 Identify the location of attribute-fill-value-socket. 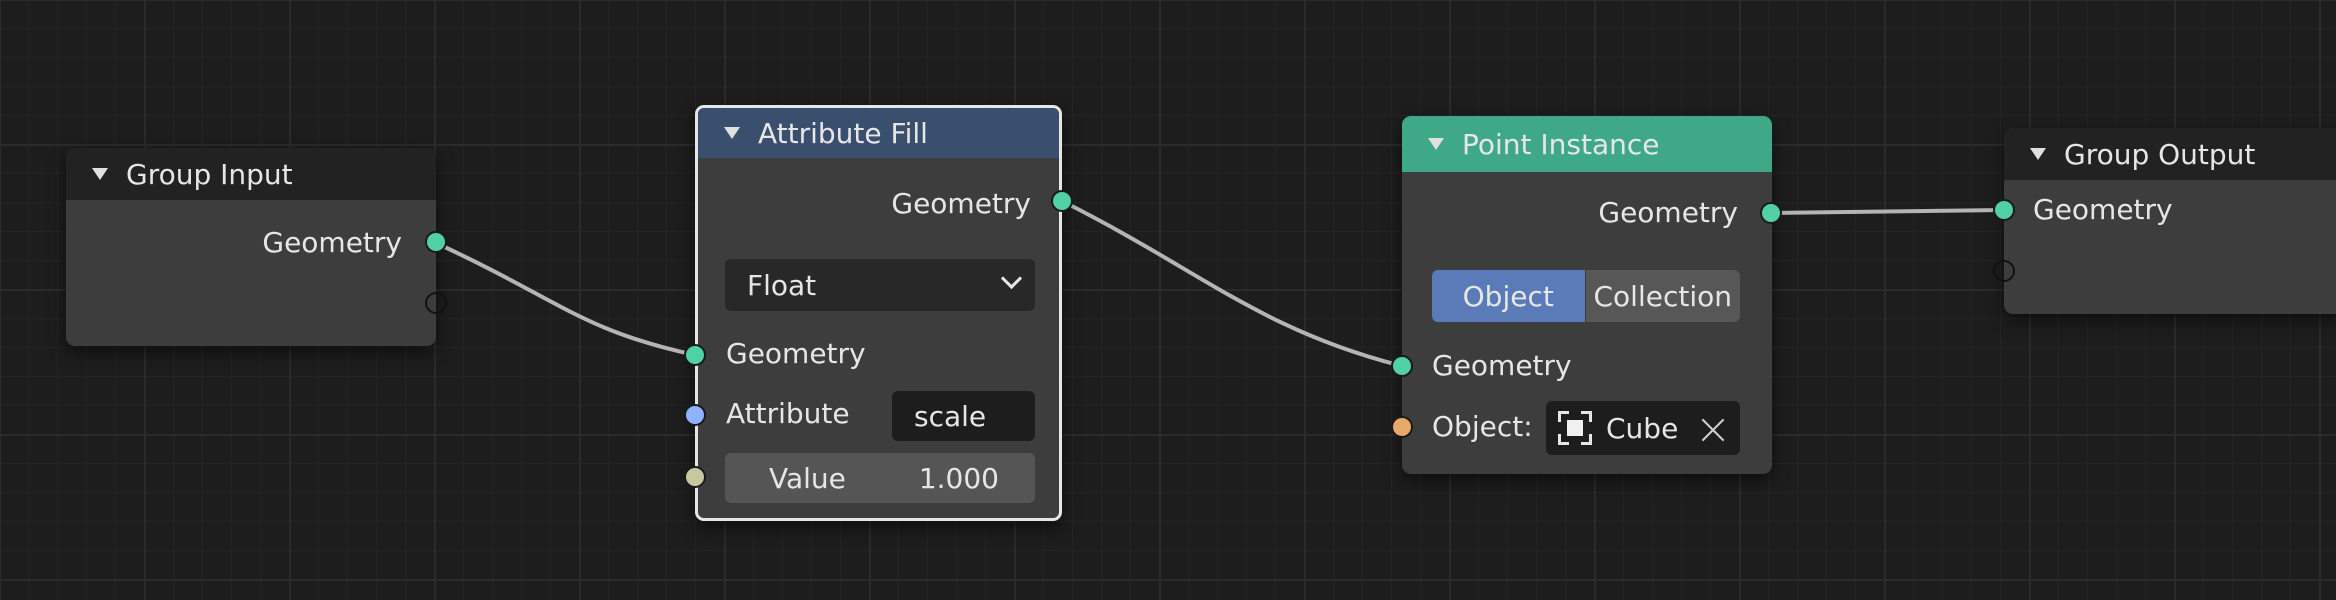
(695, 477).